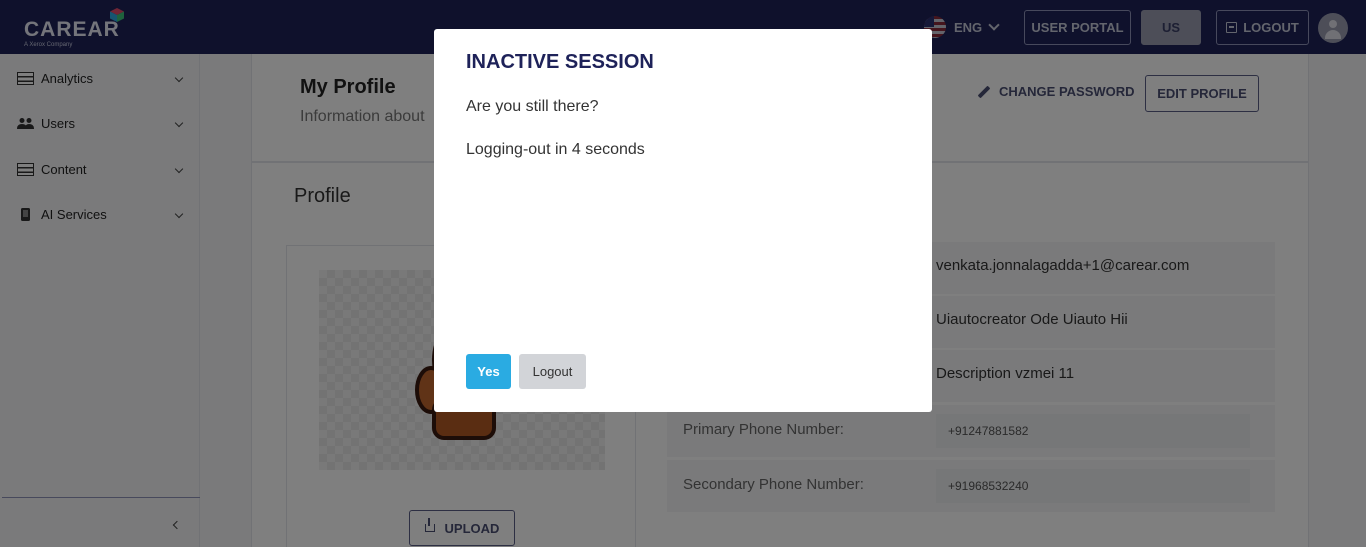  What do you see at coordinates (488, 371) in the screenshot?
I see `yes-button: Yes` at bounding box center [488, 371].